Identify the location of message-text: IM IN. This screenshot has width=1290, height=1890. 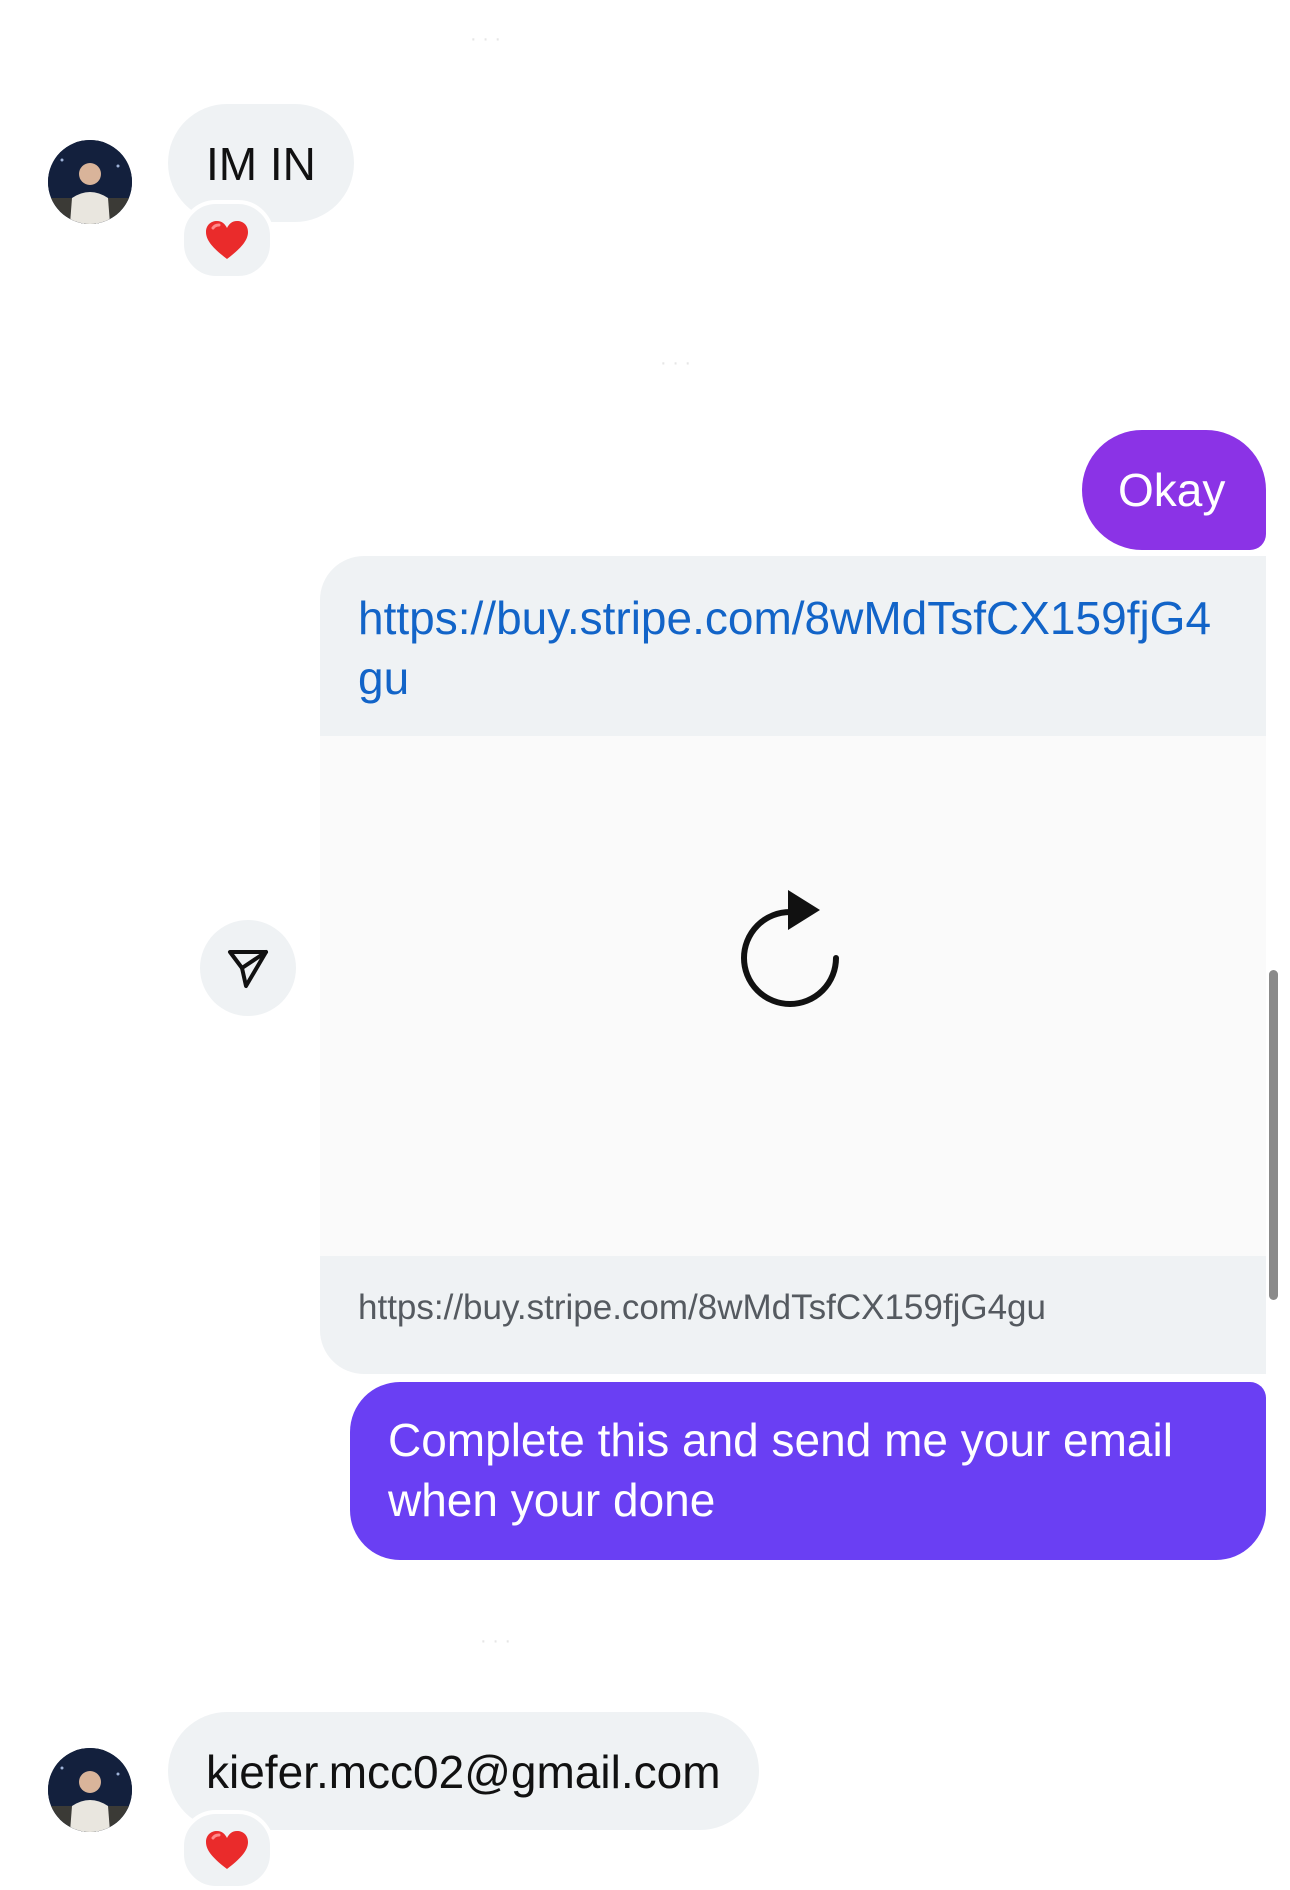
(261, 164).